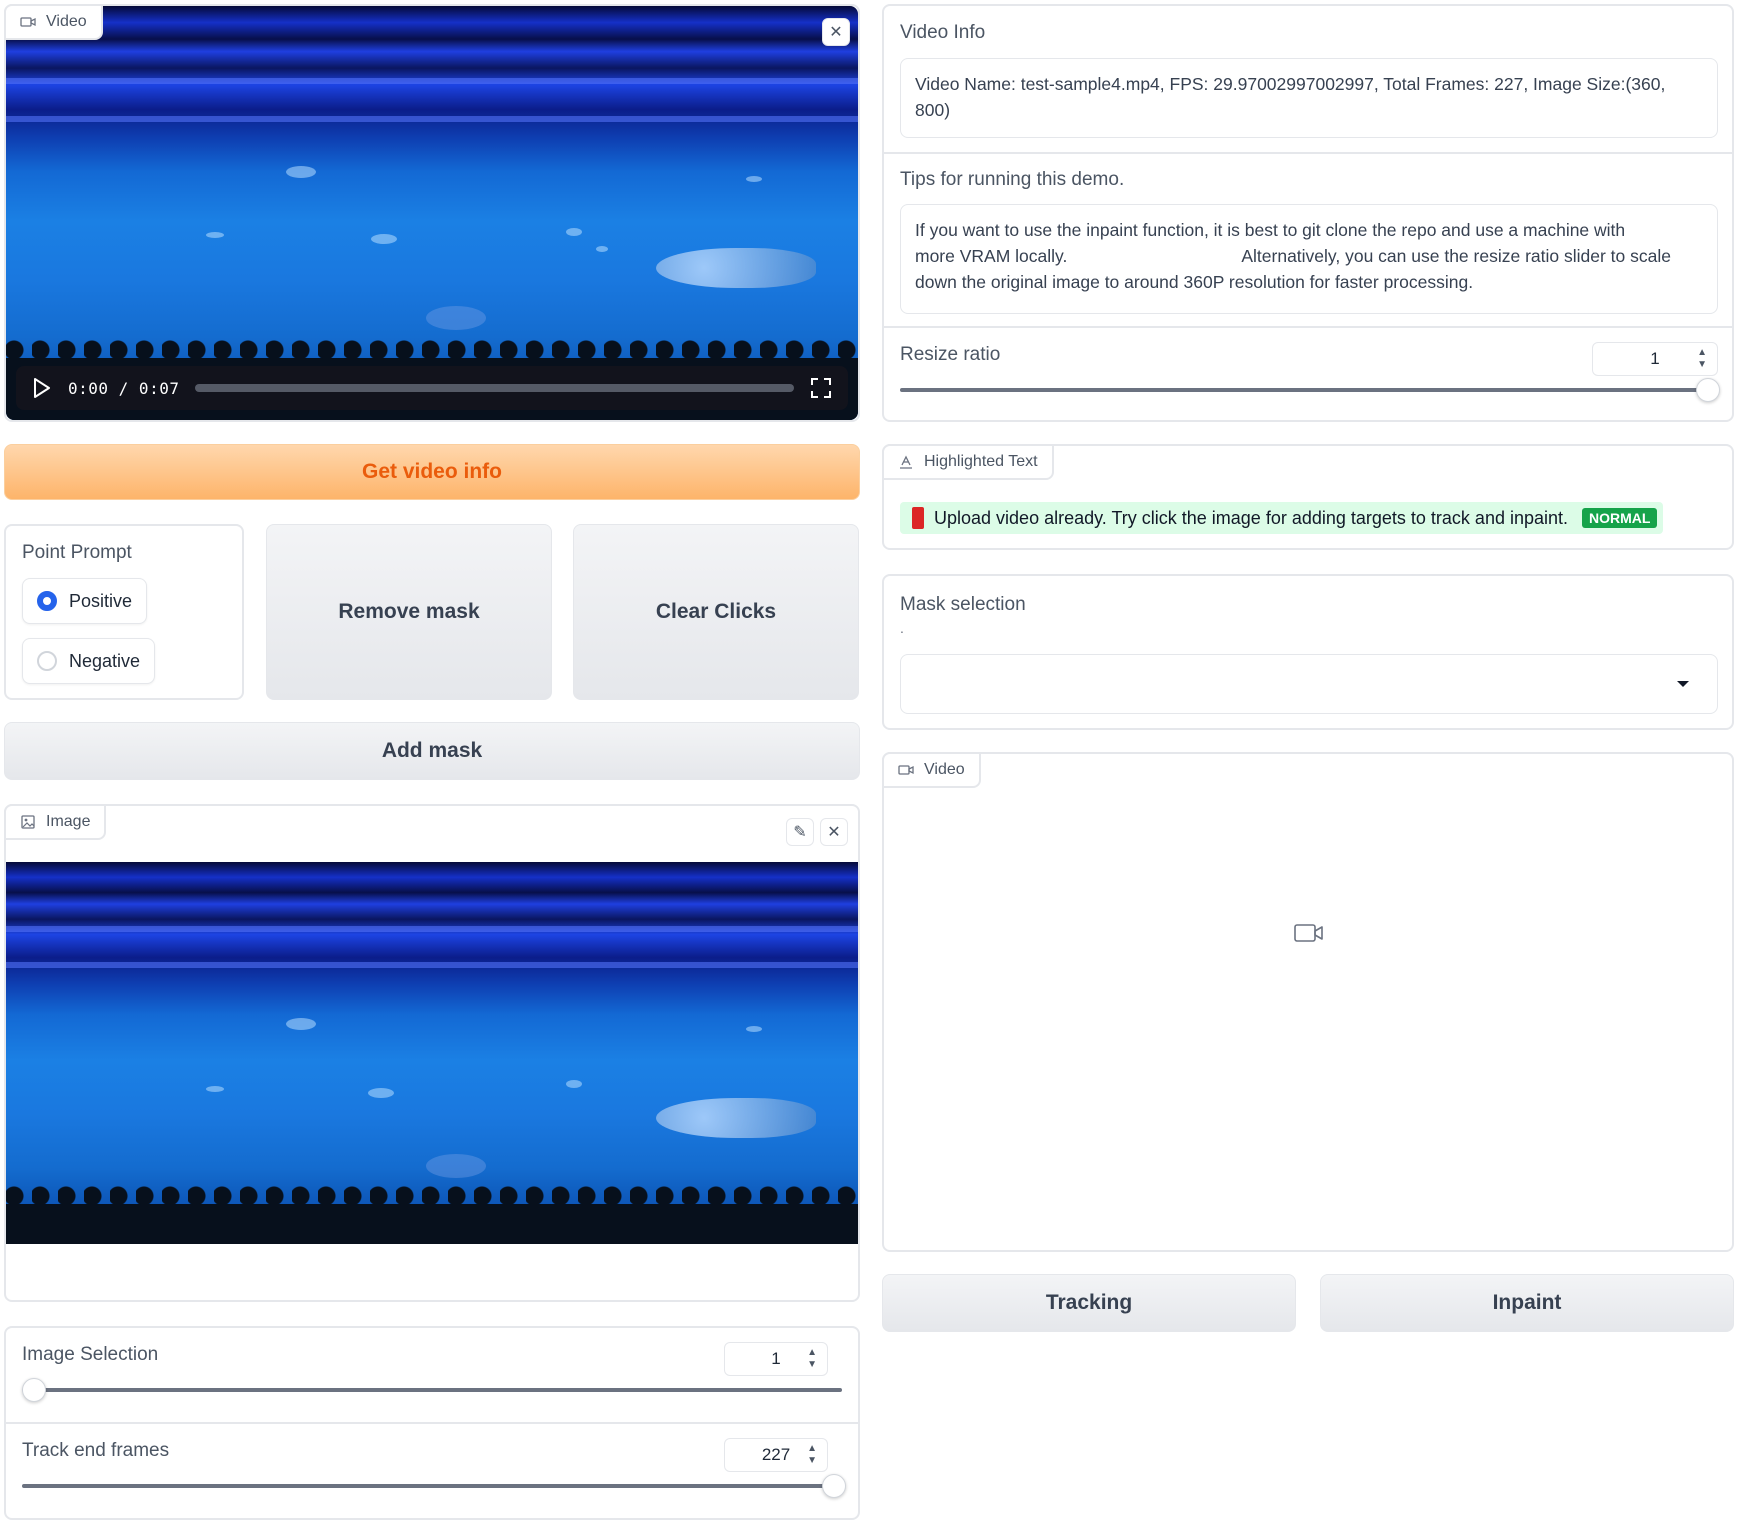 Image resolution: width=1738 pixels, height=1524 pixels. I want to click on video-controls: 0:00 / 0:07, so click(432, 388).